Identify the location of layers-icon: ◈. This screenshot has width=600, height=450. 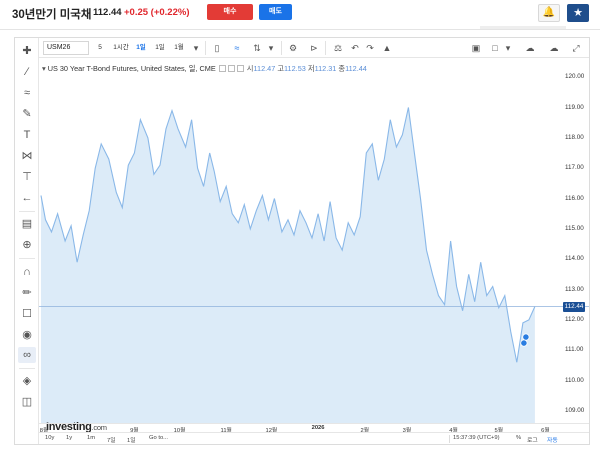
(27, 381).